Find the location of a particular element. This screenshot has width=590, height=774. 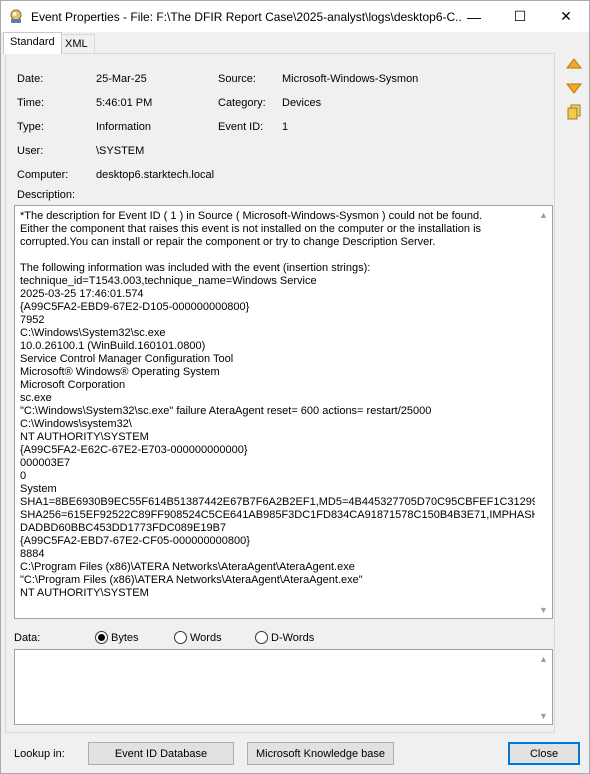

time-label: Time: is located at coordinates (31, 103).